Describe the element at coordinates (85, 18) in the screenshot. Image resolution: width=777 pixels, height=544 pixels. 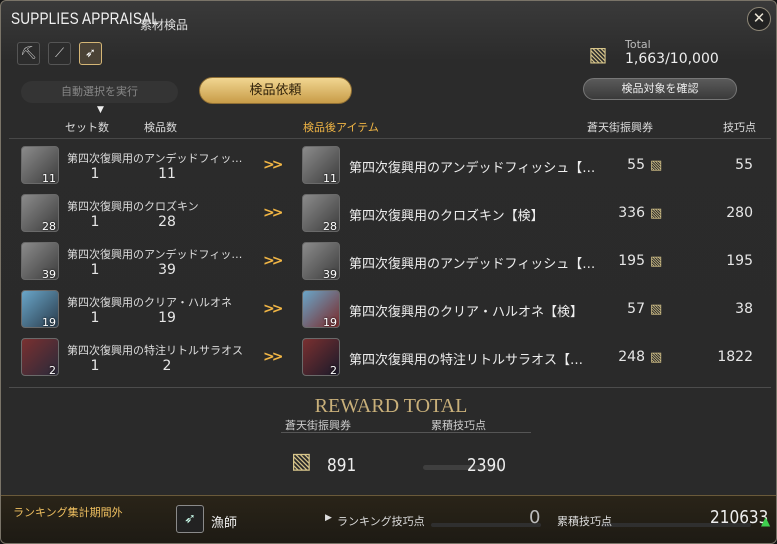
I see `window-title: SUPPLIES APPRAISAL` at that location.